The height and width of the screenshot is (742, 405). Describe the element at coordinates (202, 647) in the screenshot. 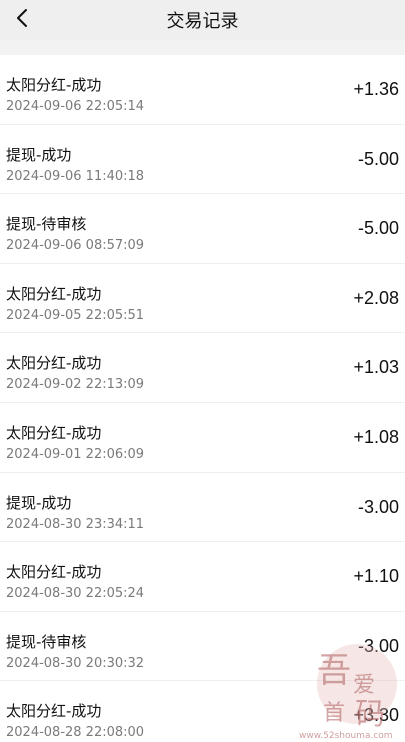

I see `transaction-row: 提现-待审核 2024-08-30 20:30:32 -3.00` at that location.